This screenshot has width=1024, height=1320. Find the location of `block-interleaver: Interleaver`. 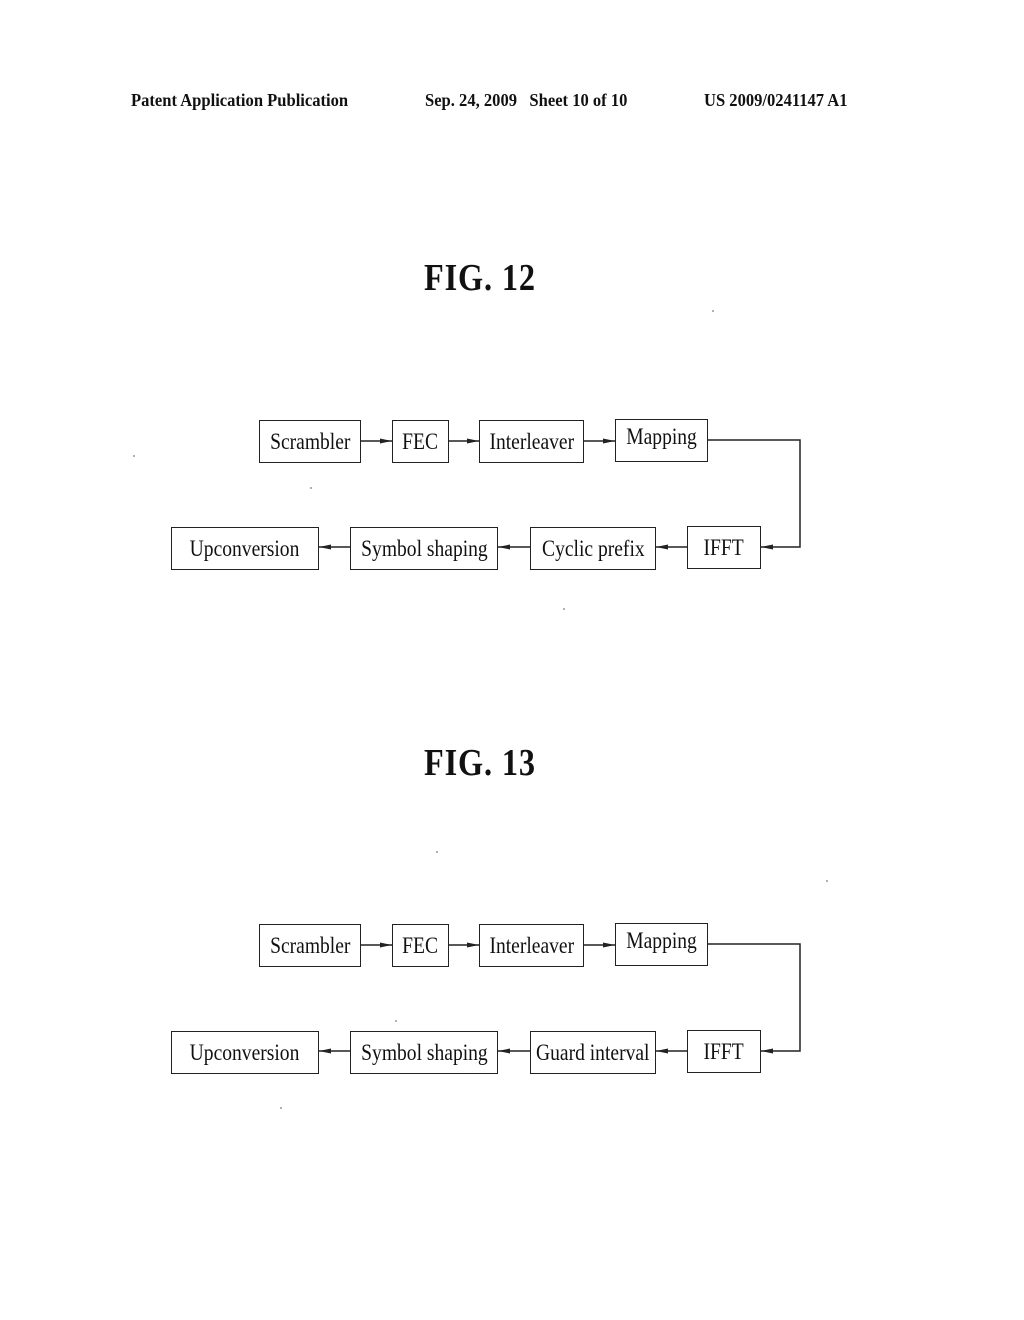

block-interleaver: Interleaver is located at coordinates (531, 945).